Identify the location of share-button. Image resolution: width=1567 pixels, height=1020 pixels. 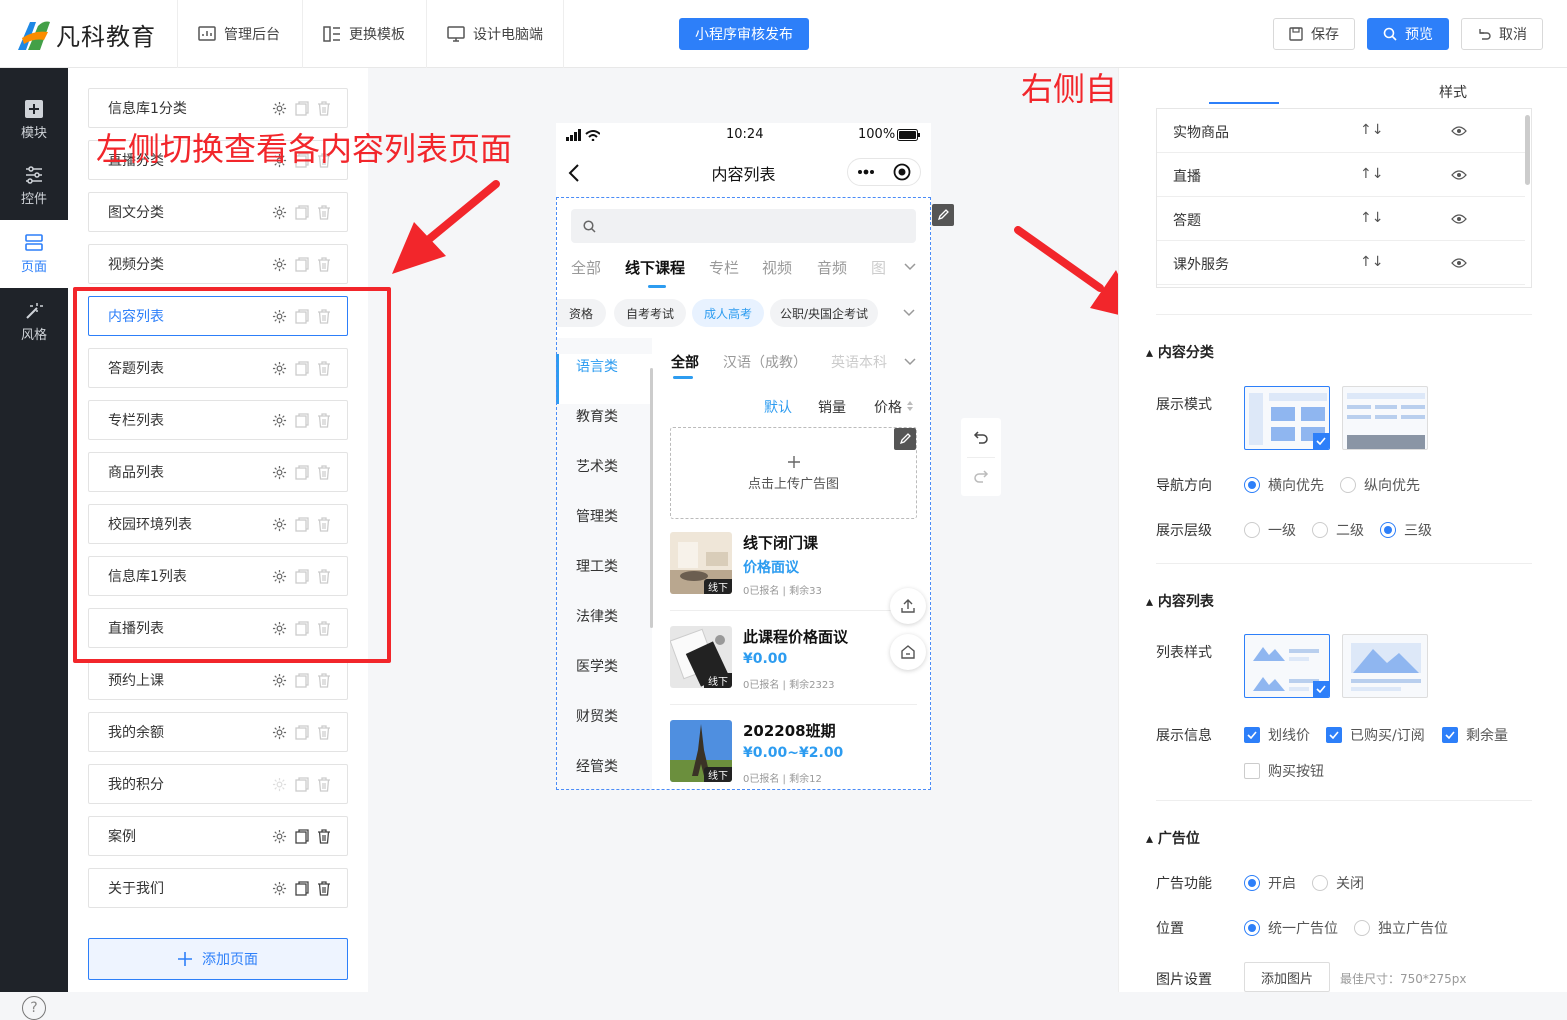
(908, 606).